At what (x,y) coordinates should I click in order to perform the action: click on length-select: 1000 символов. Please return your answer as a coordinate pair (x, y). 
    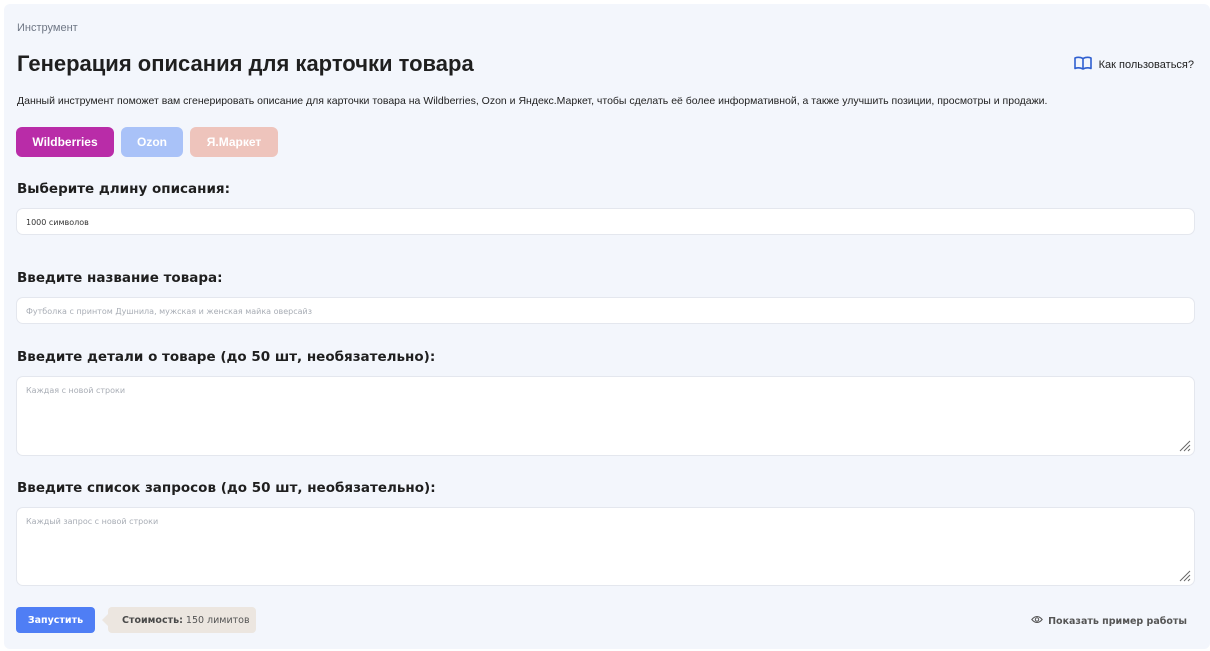
    Looking at the image, I should click on (605, 221).